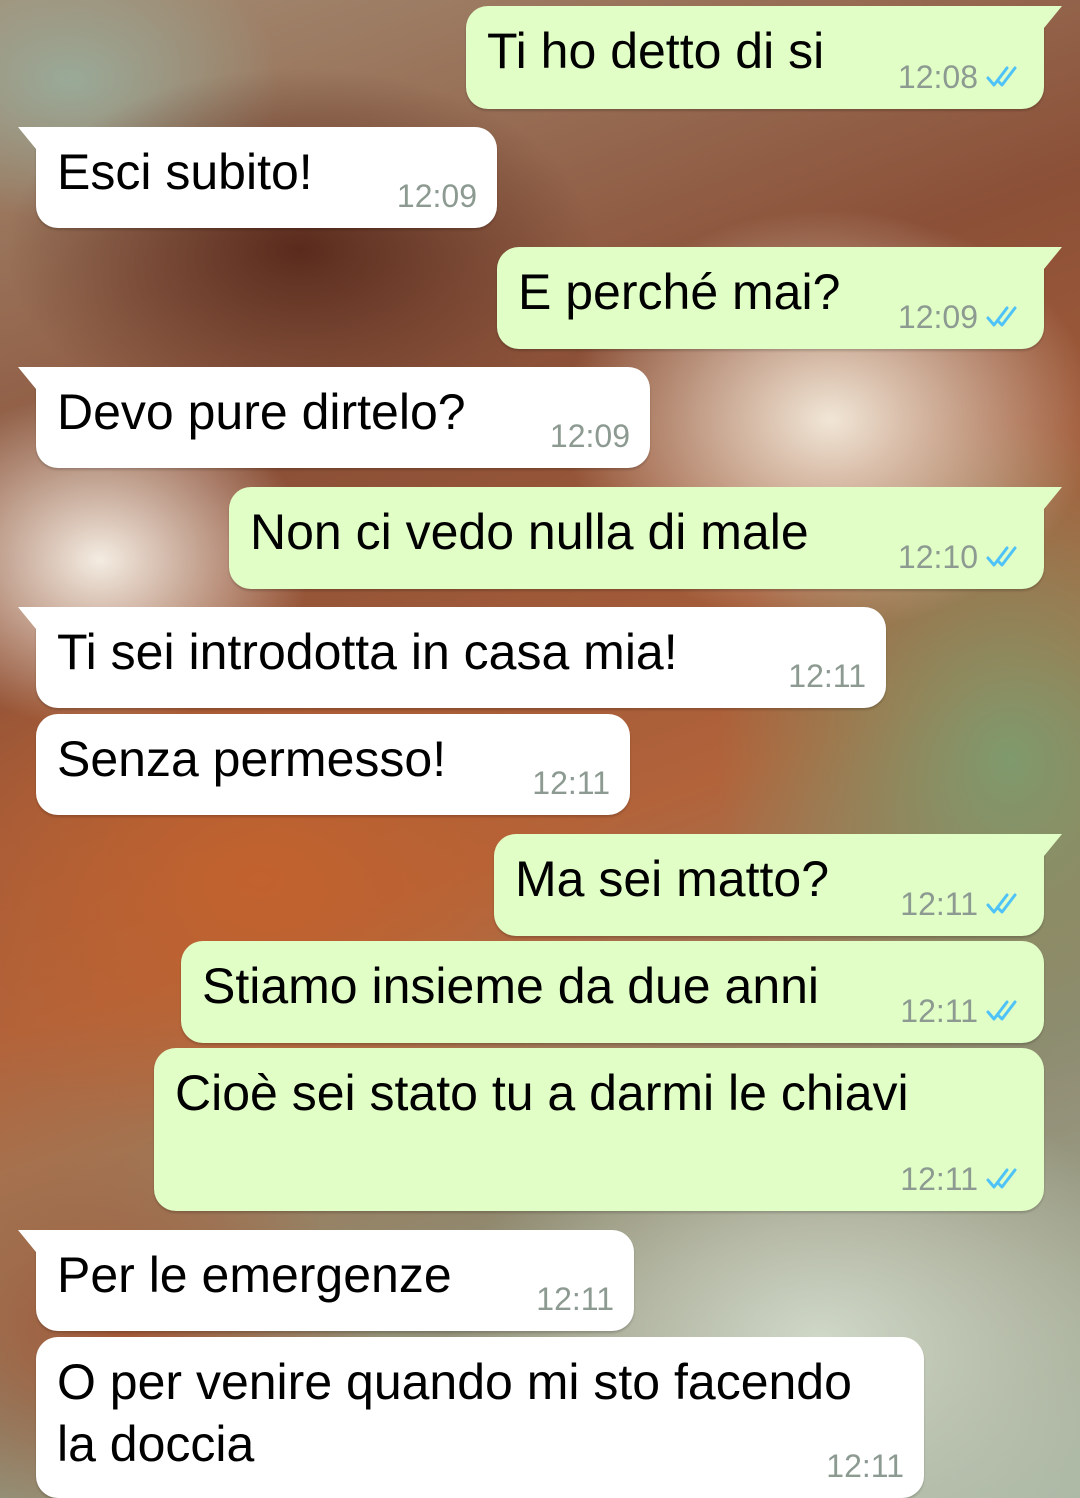 The image size is (1080, 1498). I want to click on message-bubble-incoming: Ti sei introdotta in casa mia! 12:11, so click(452, 657).